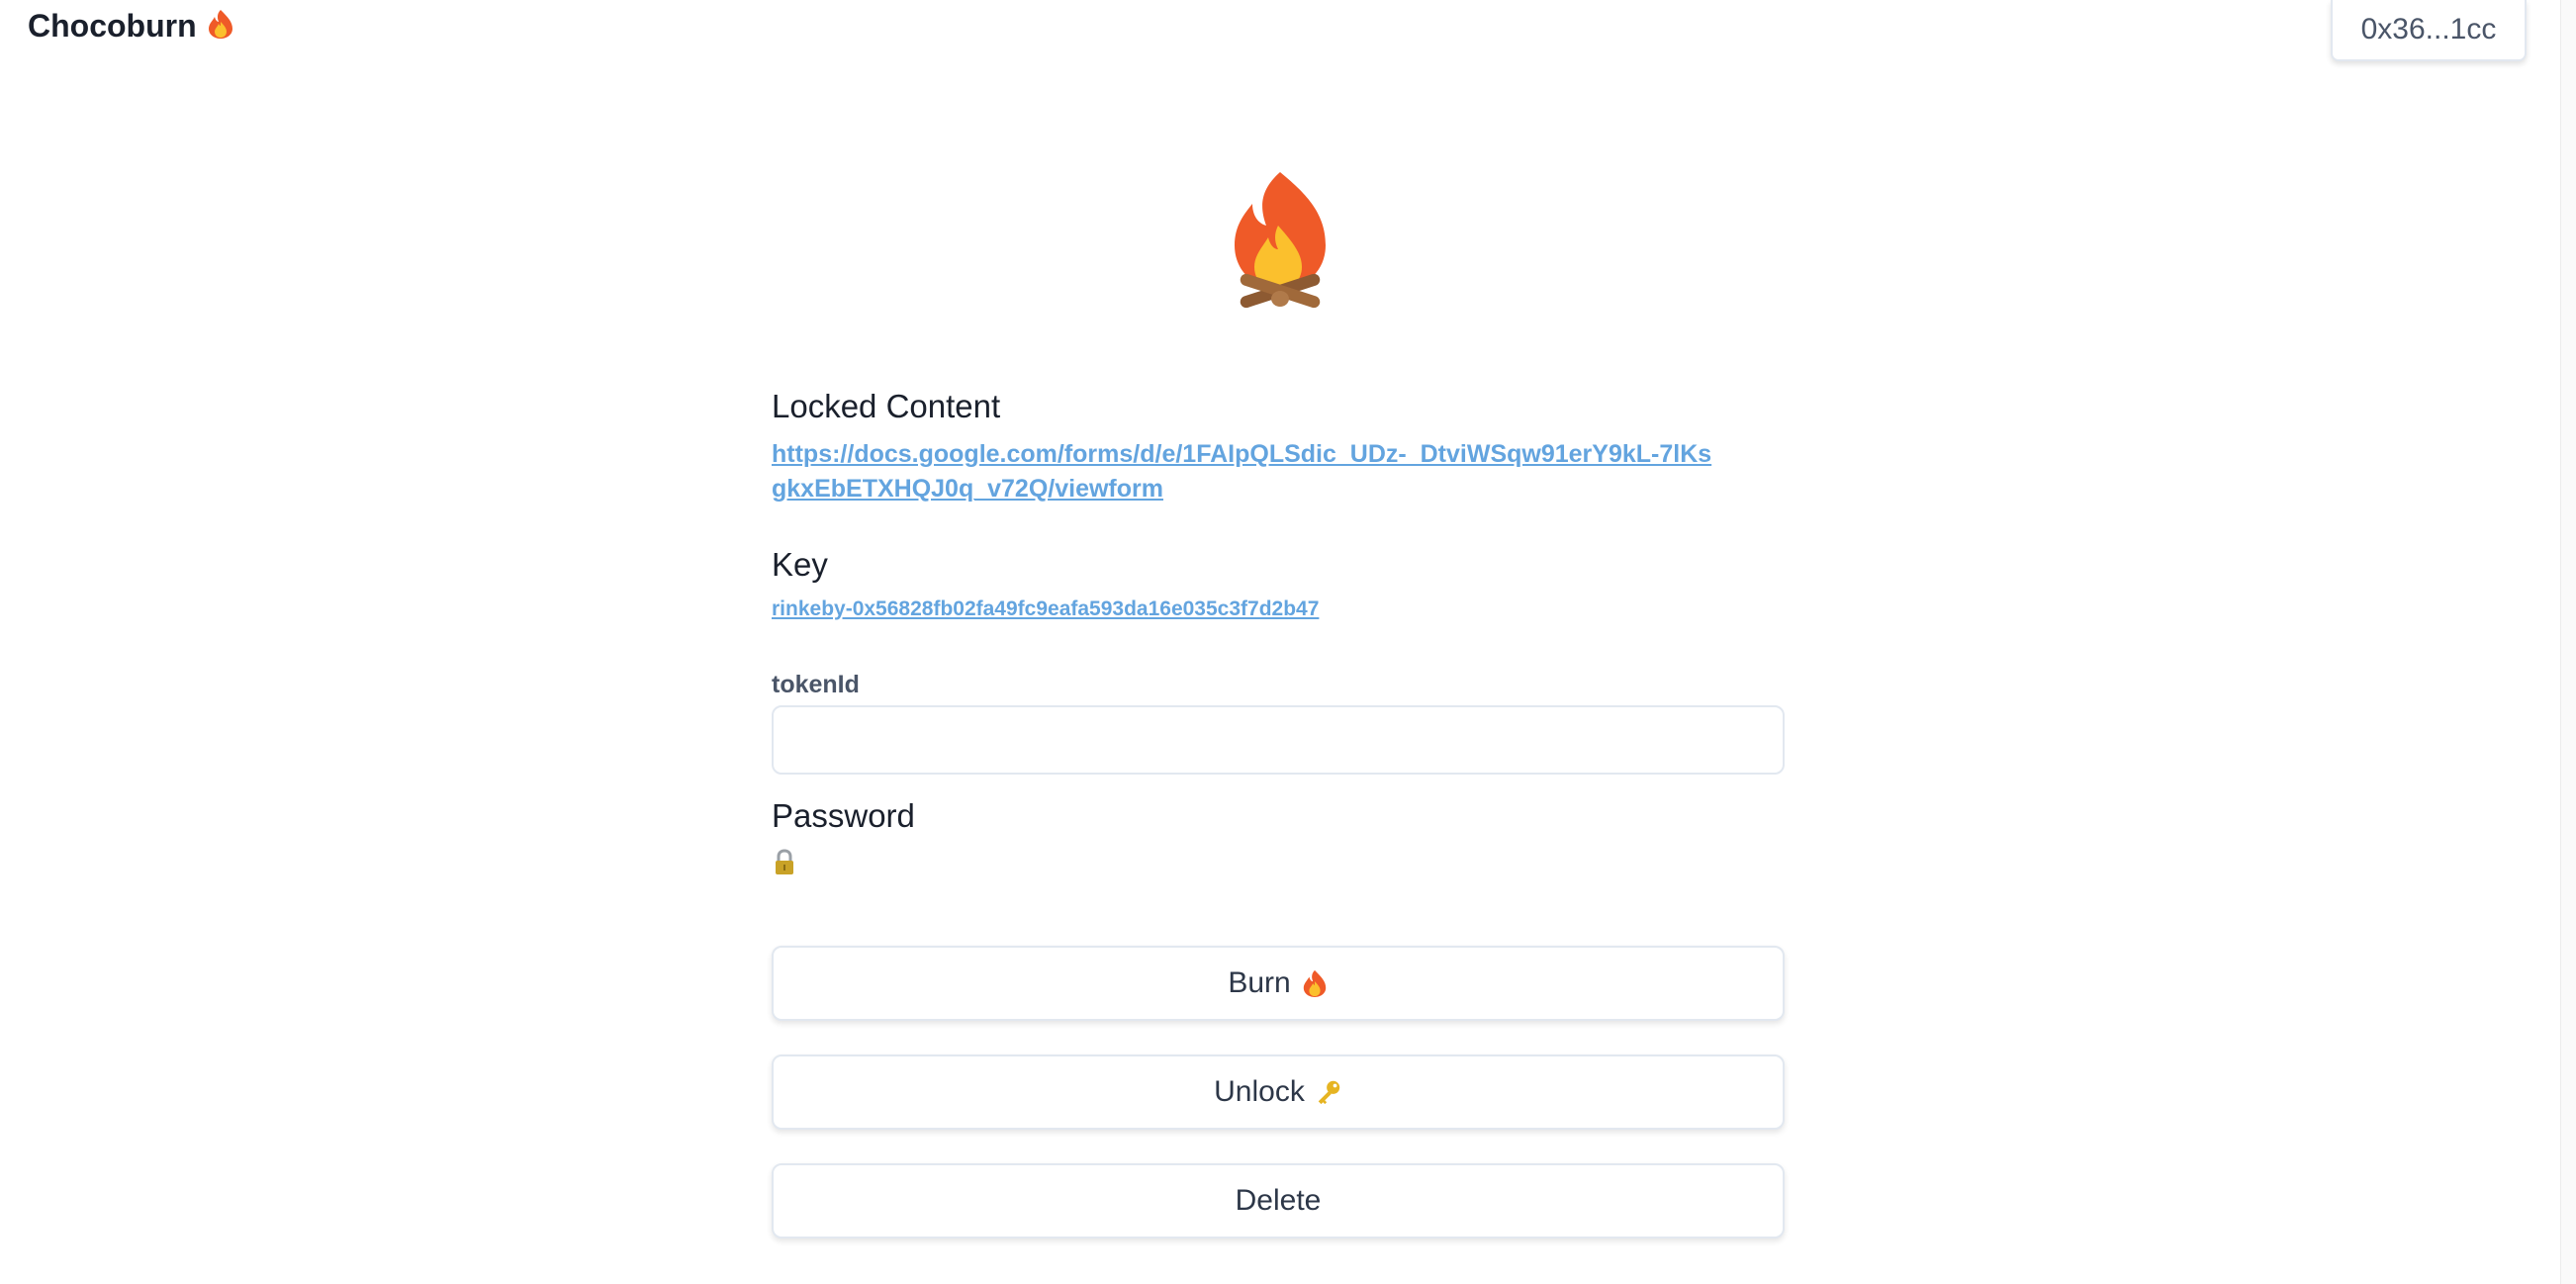 This screenshot has width=2576, height=1284. I want to click on delete-button-label: Delete, so click(1278, 1200).